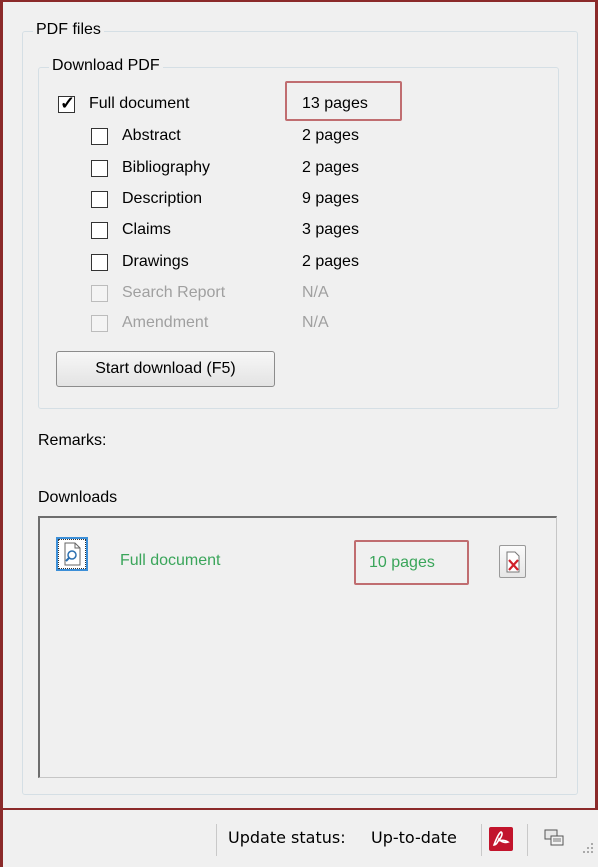 This screenshot has width=598, height=867. Describe the element at coordinates (106, 66) in the screenshot. I see `download-pdf-legend: Download PDF` at that location.